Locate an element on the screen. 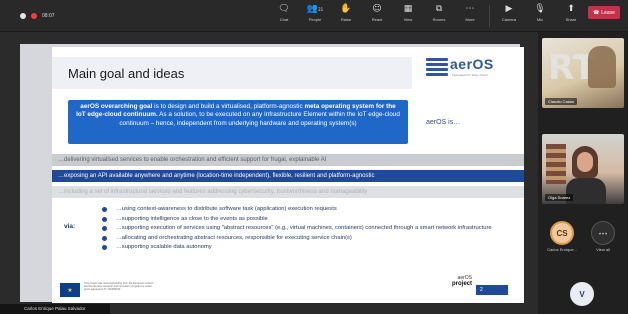  aeros-logo: aerOS Federated IoT Edge-Cloud is located at coordinates (468, 69).